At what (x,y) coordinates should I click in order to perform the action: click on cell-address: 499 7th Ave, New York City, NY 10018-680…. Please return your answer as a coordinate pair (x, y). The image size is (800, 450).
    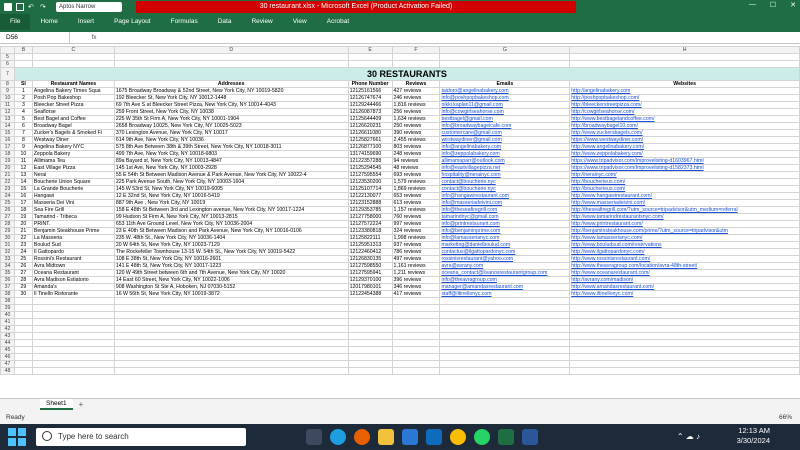
    Looking at the image, I should click on (231, 154).